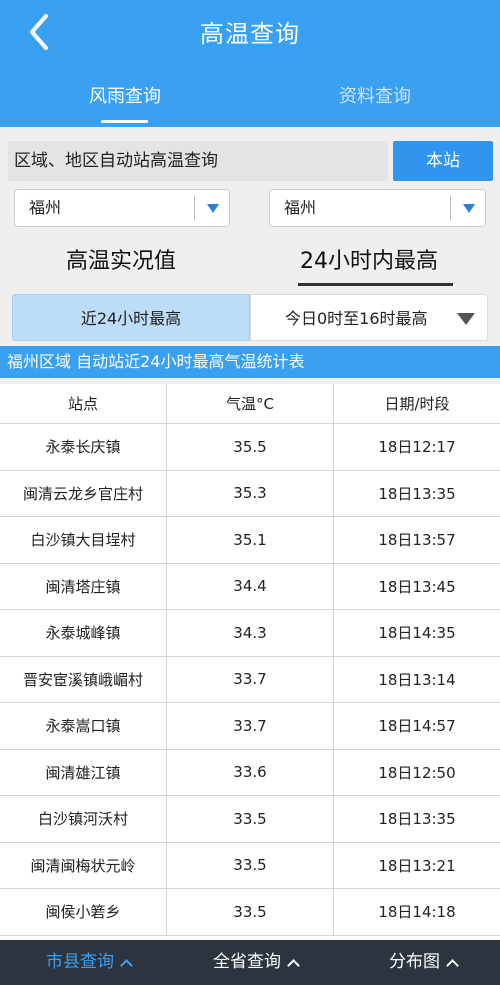 This screenshot has width=500, height=985. What do you see at coordinates (124, 121) in the screenshot?
I see `active-tab-indicator` at bounding box center [124, 121].